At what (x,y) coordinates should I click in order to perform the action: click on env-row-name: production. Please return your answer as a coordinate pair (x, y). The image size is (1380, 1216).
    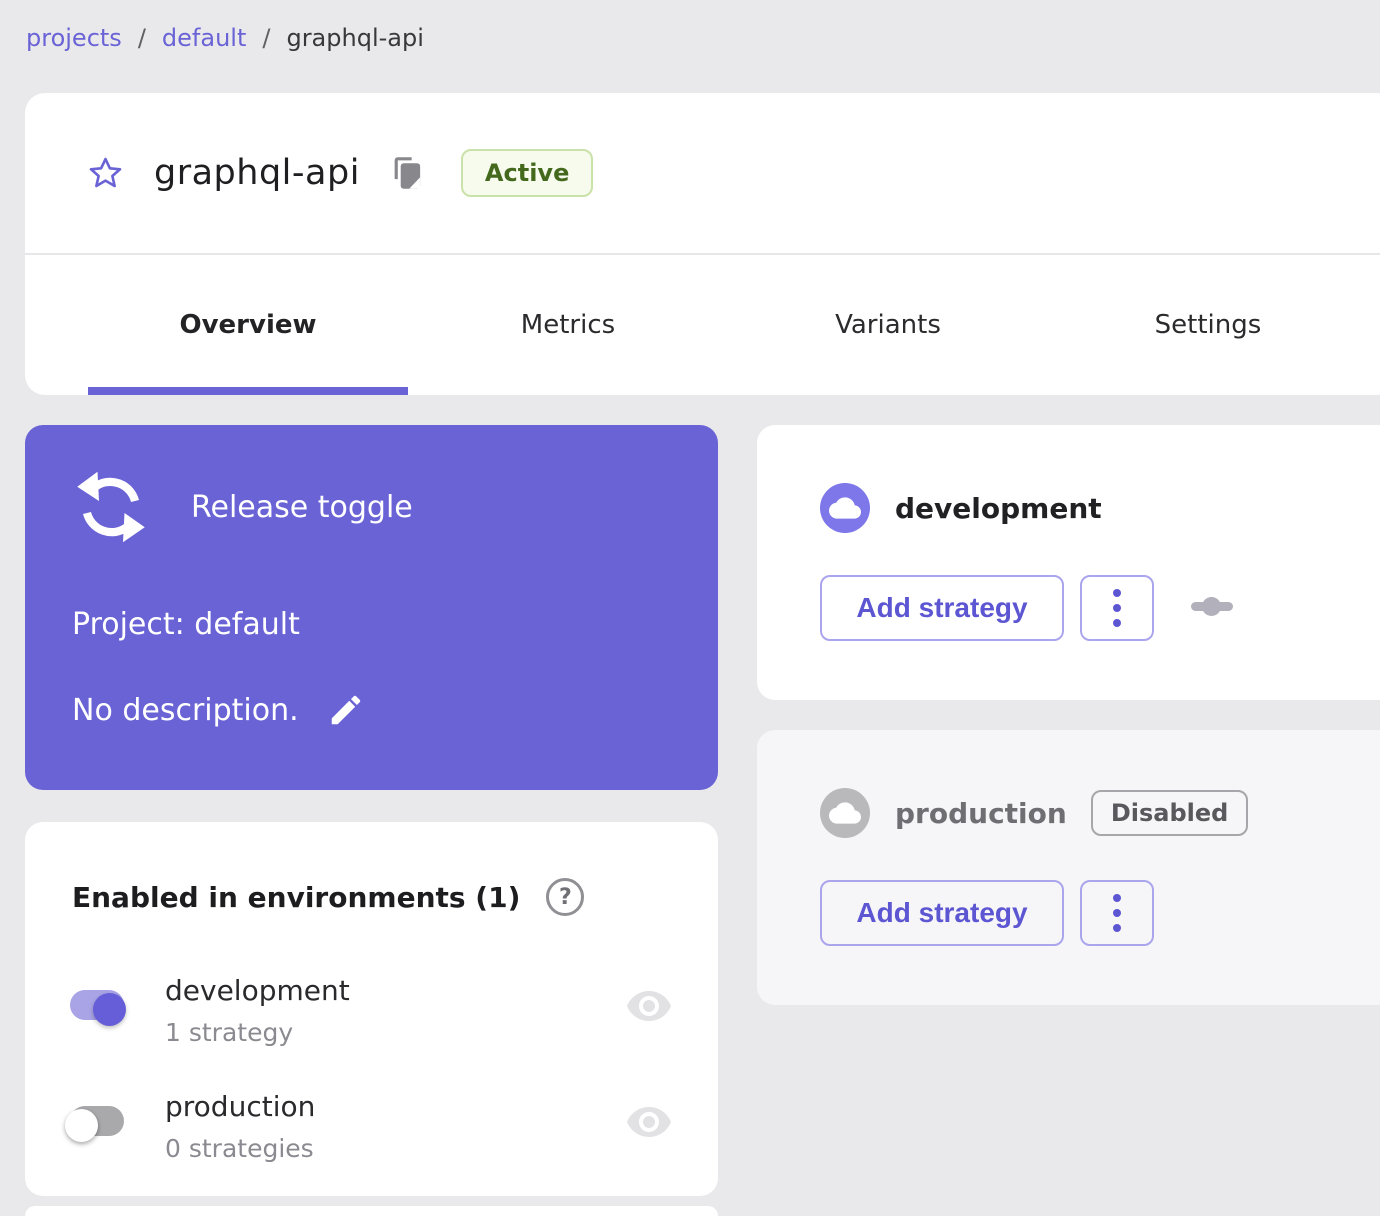
    Looking at the image, I should click on (240, 1106).